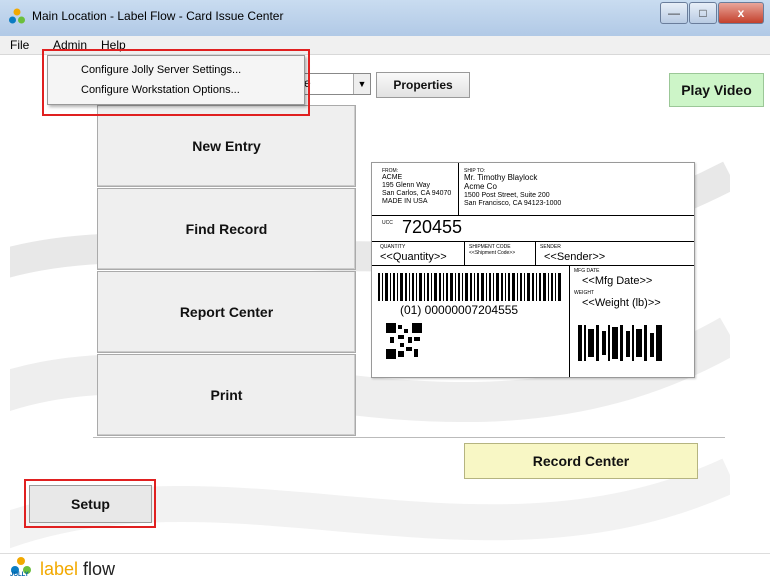 This screenshot has width=770, height=588. I want to click on ucc-caption: UCC, so click(387, 223).